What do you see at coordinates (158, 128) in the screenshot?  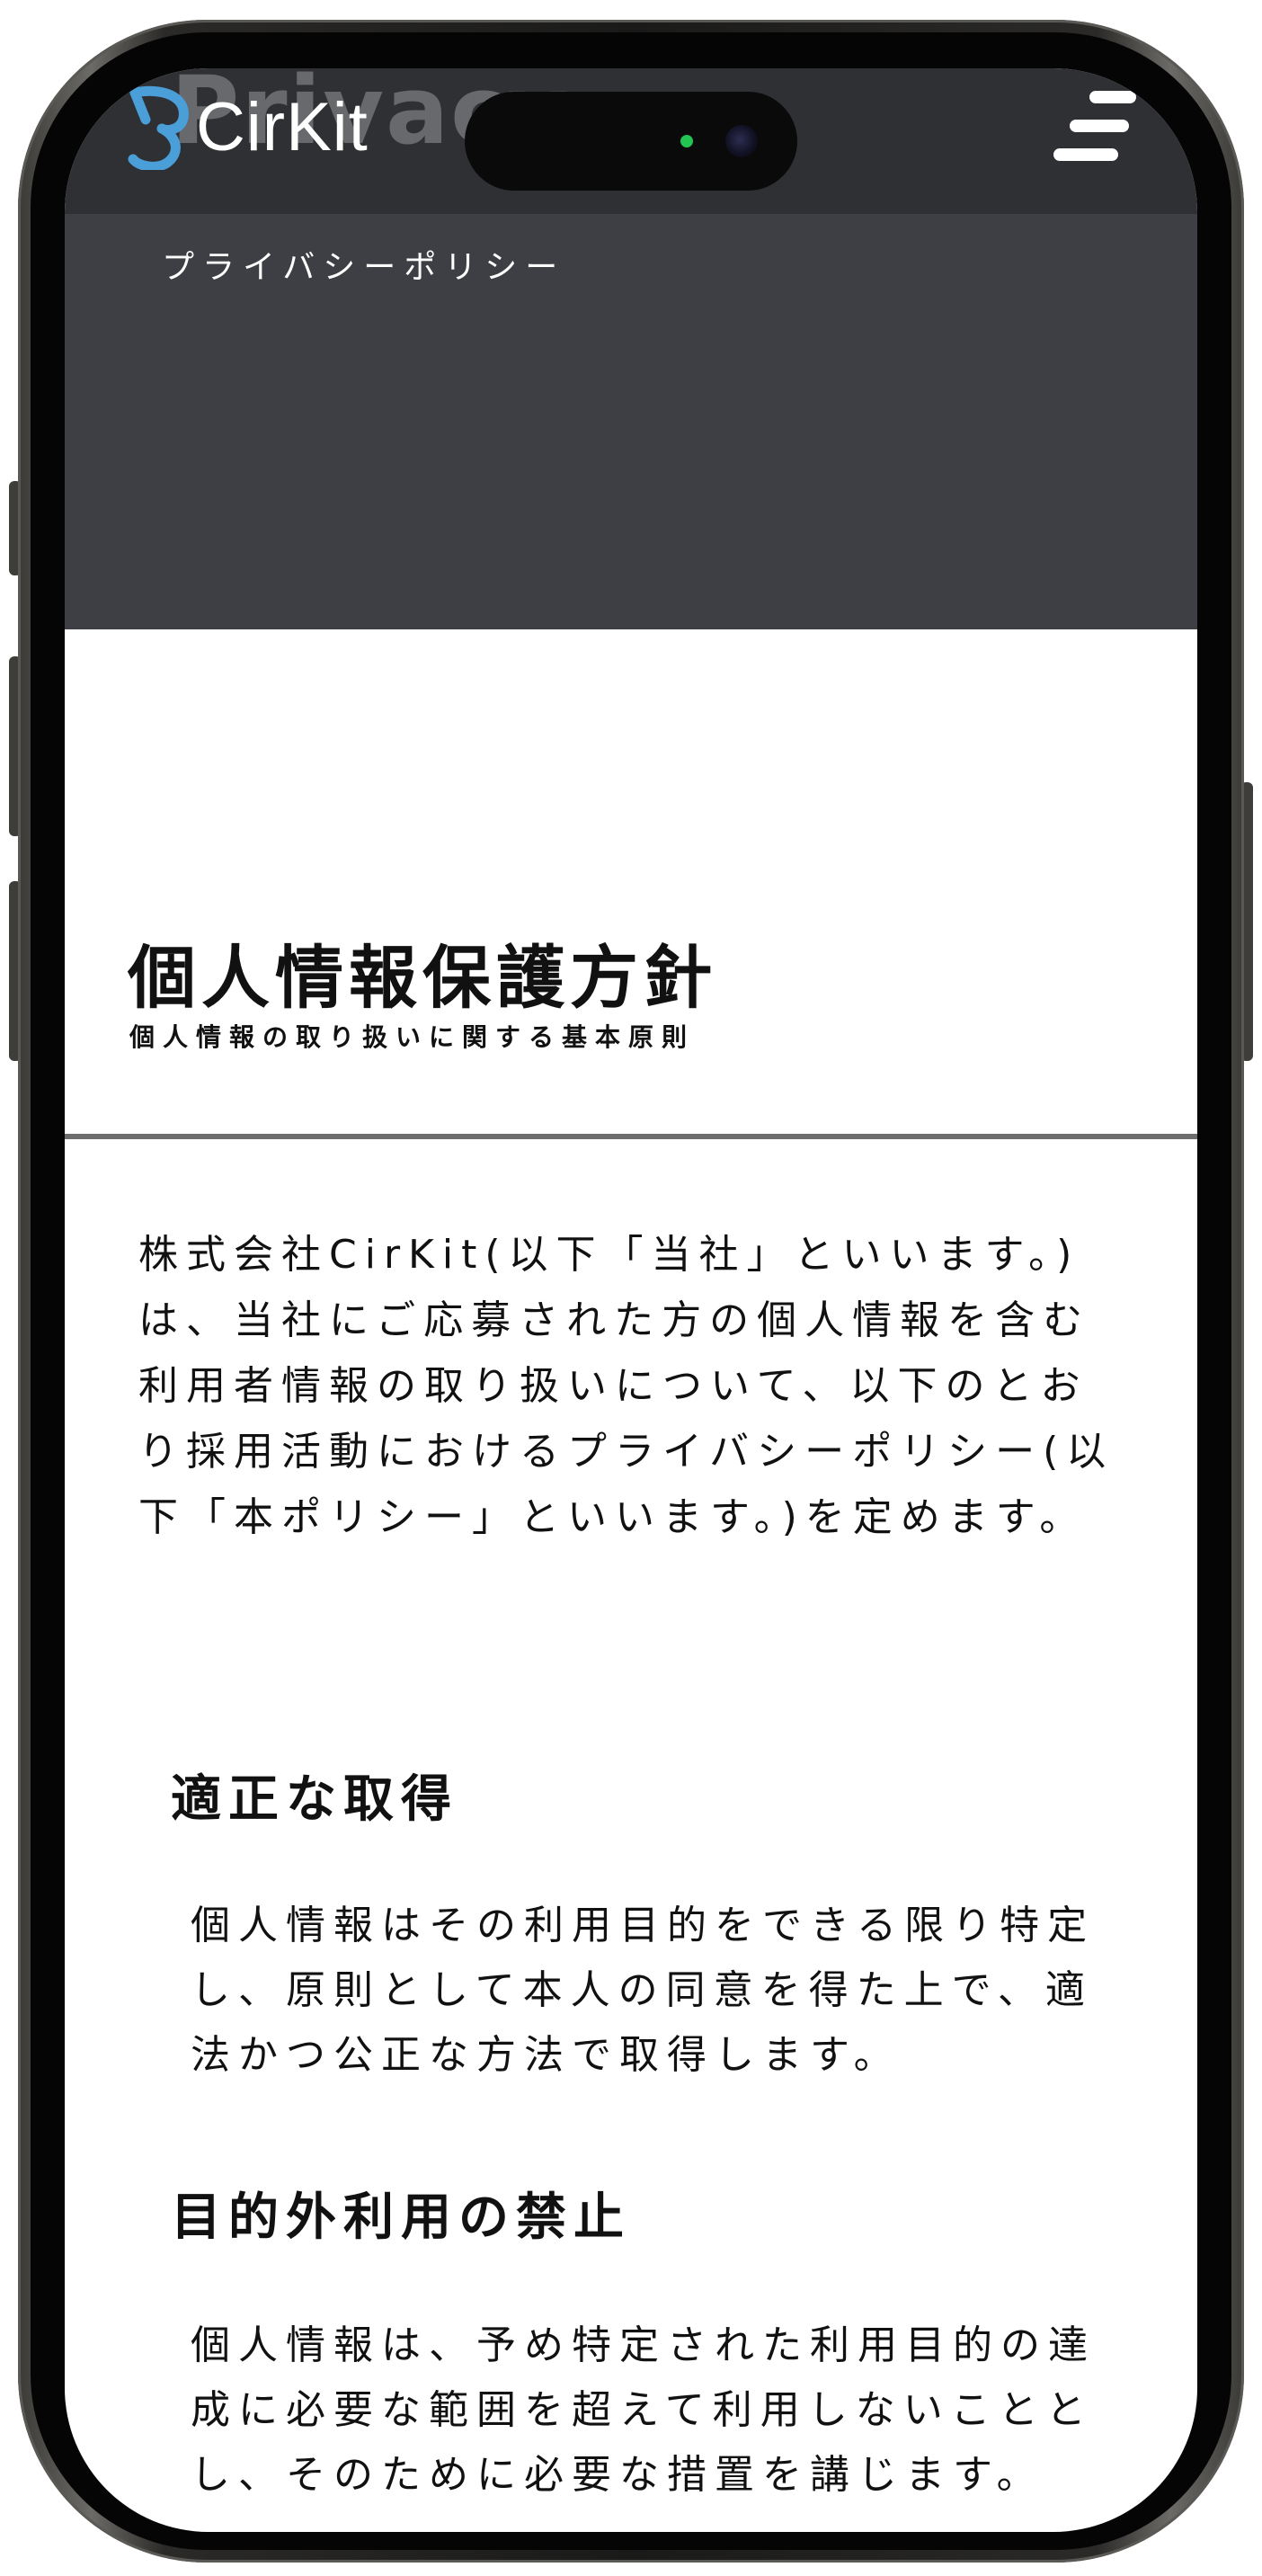 I see `cirkit-logo-icon` at bounding box center [158, 128].